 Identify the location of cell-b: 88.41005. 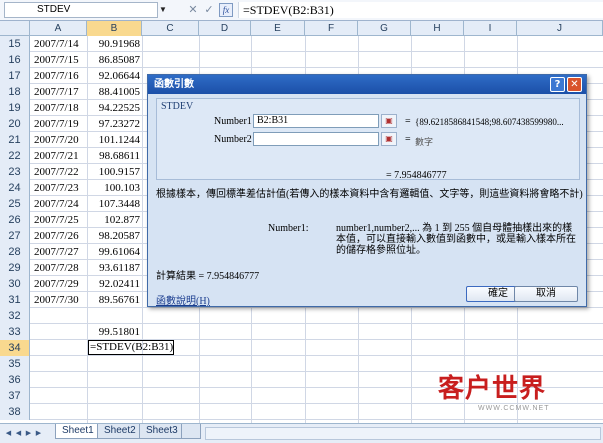
(114, 92).